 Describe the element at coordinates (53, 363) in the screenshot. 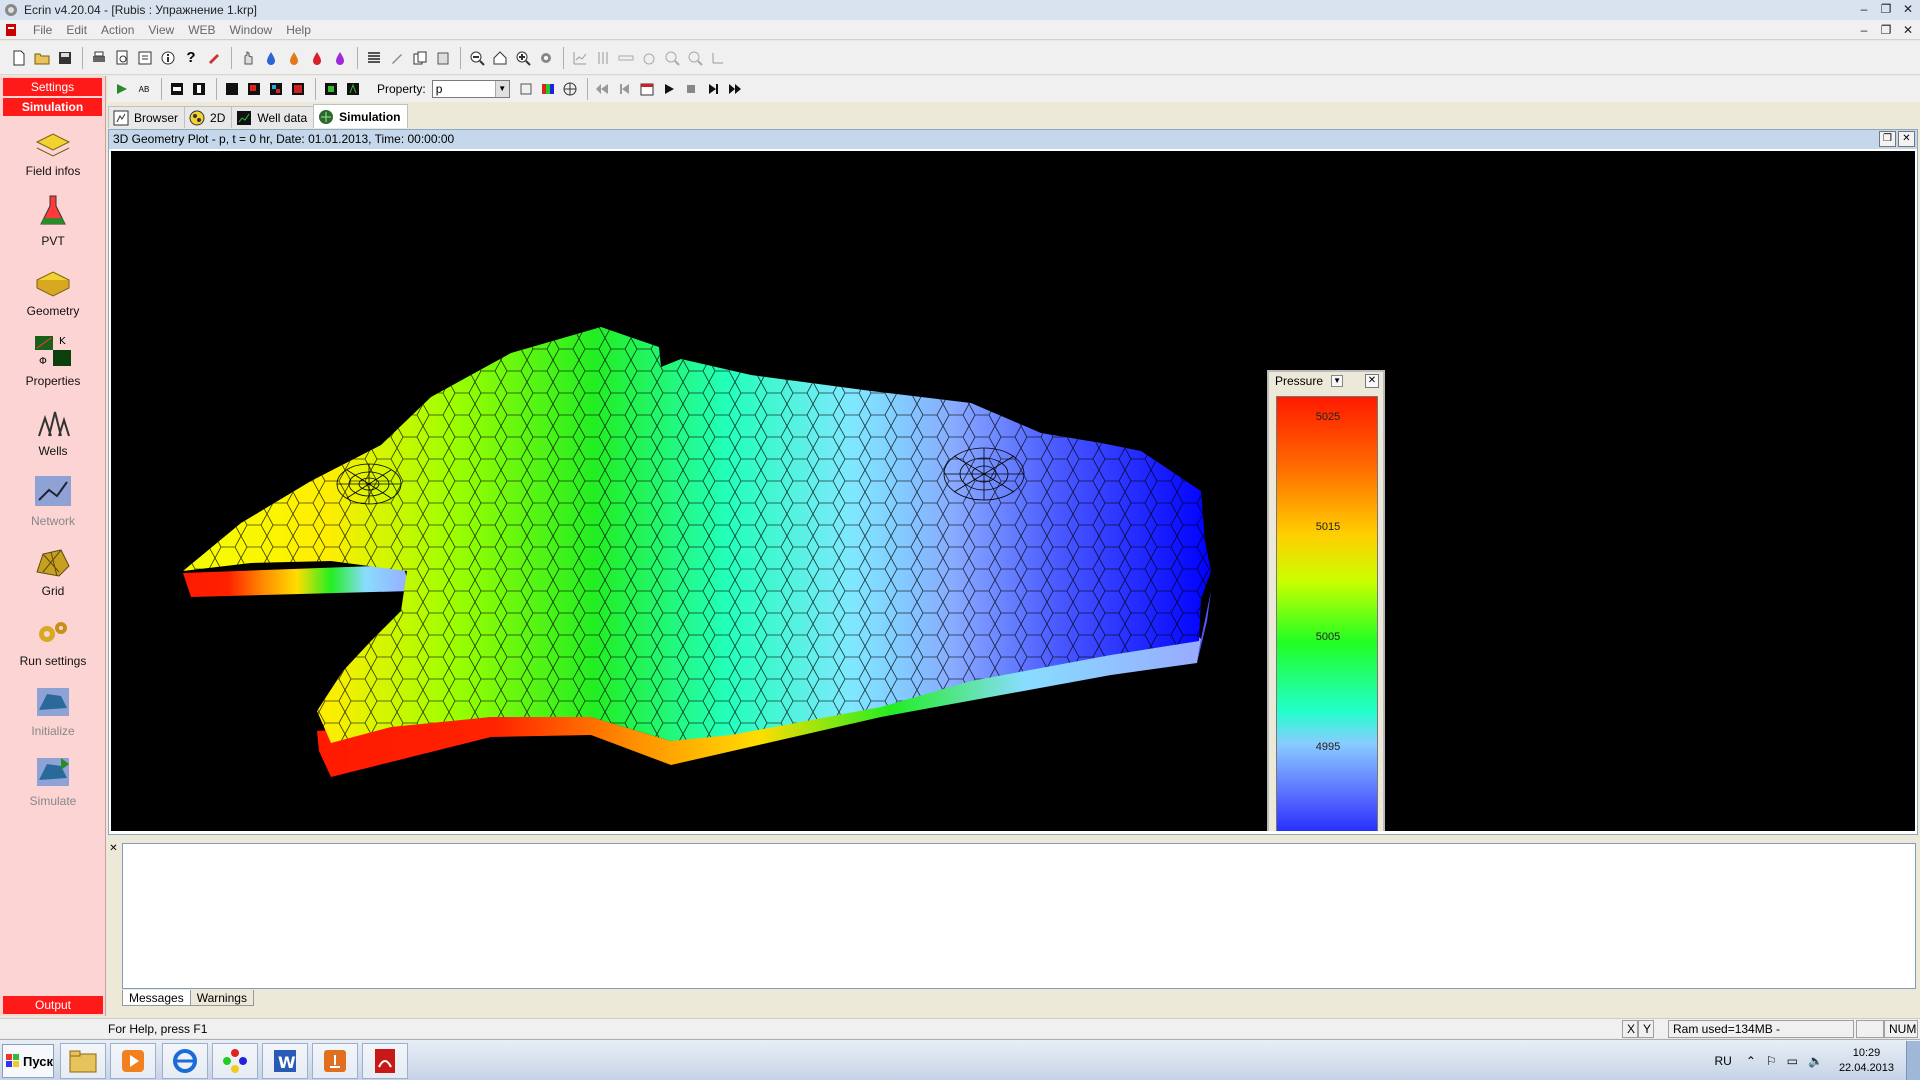

I see `properties-button: KΦ Properties` at that location.